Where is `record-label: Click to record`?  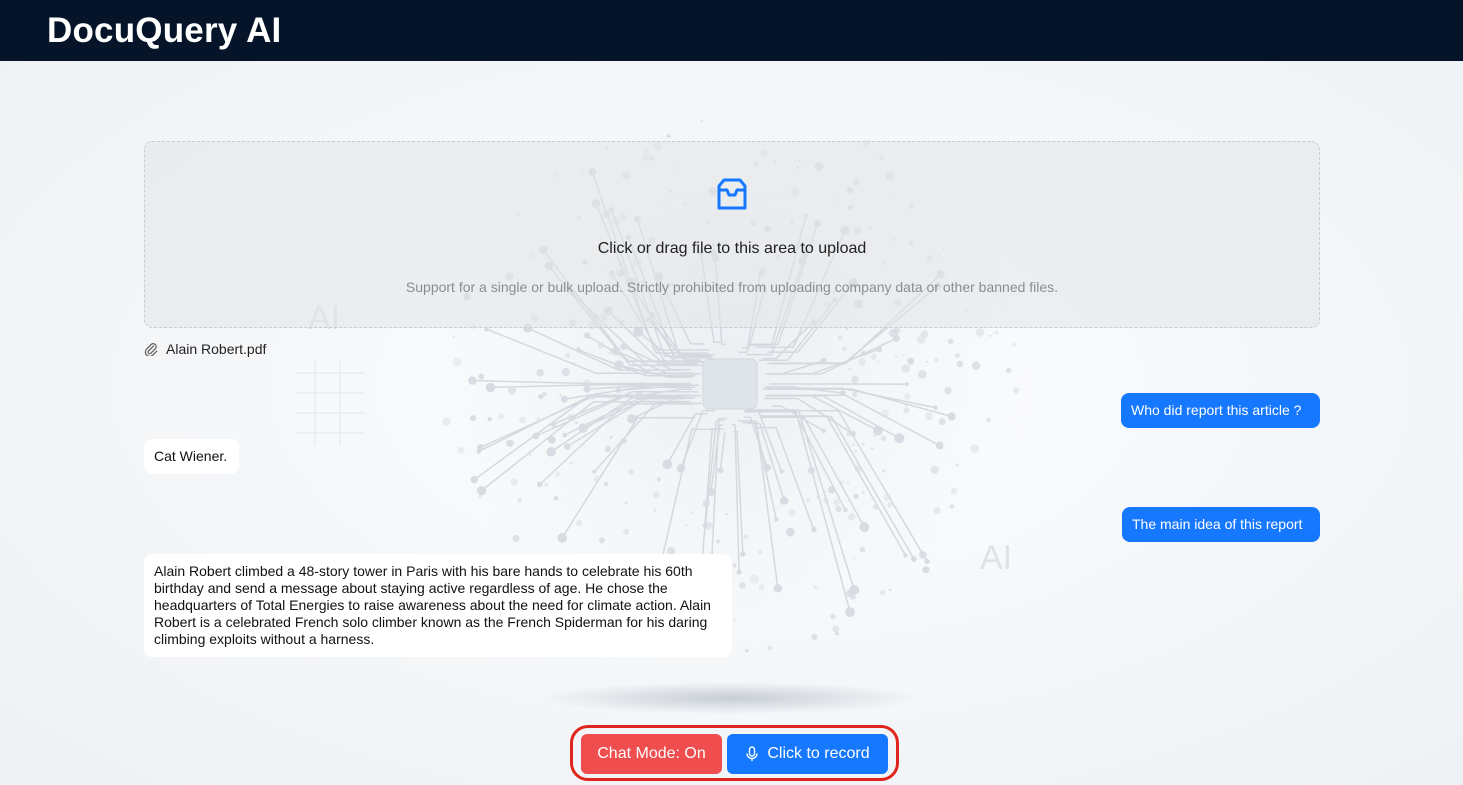 record-label: Click to record is located at coordinates (818, 753).